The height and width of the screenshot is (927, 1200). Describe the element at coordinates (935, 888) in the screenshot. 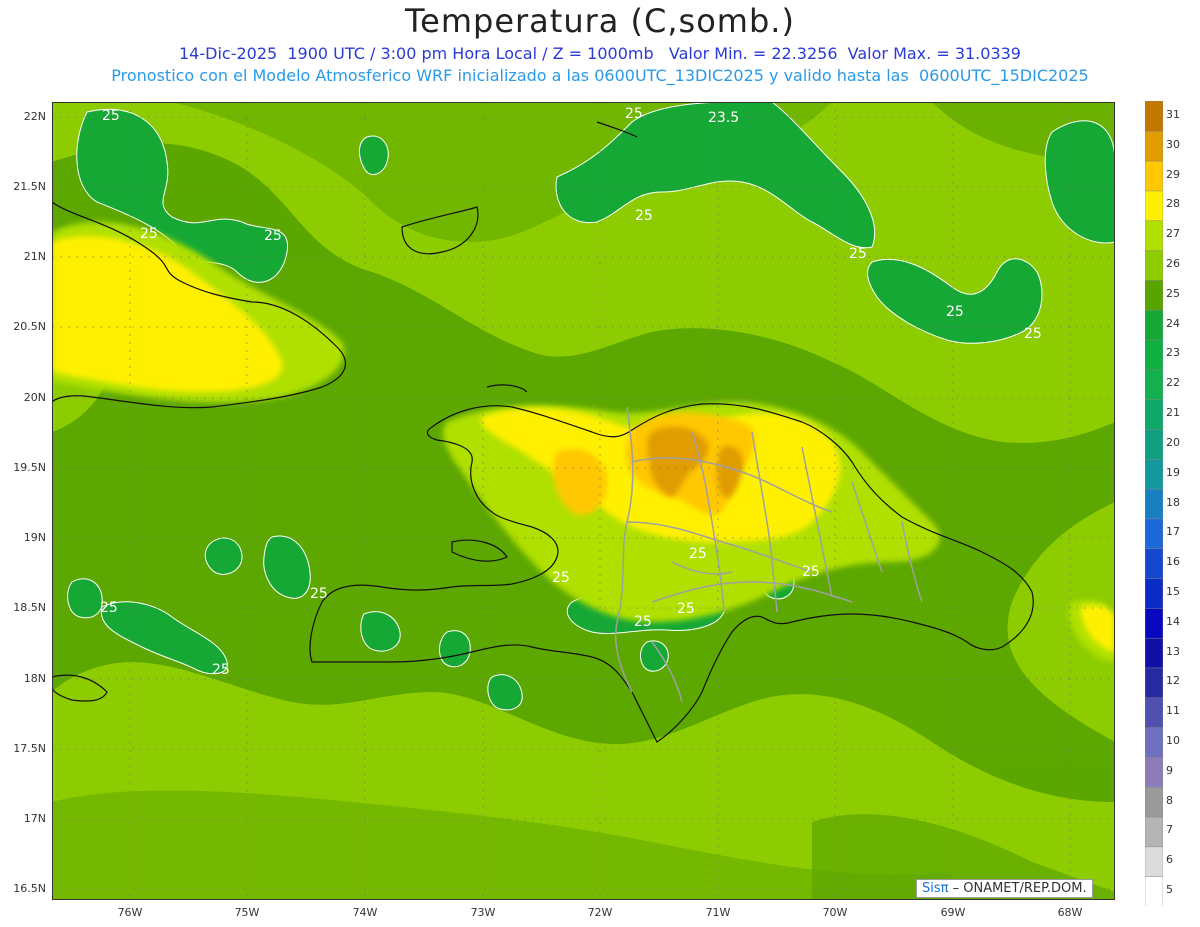

I see `sispi-logo-text: Sisπ` at that location.